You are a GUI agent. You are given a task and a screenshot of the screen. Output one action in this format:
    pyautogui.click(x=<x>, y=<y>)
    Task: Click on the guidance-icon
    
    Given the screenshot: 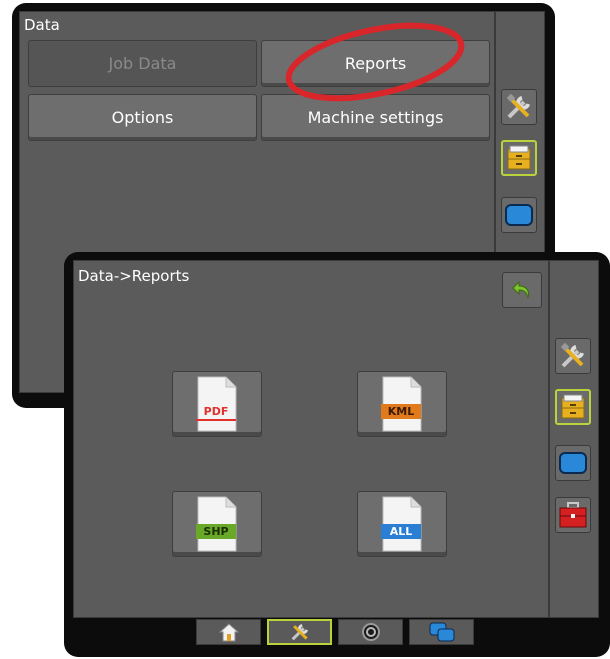 What is the action you would take?
    pyautogui.click(x=370, y=632)
    